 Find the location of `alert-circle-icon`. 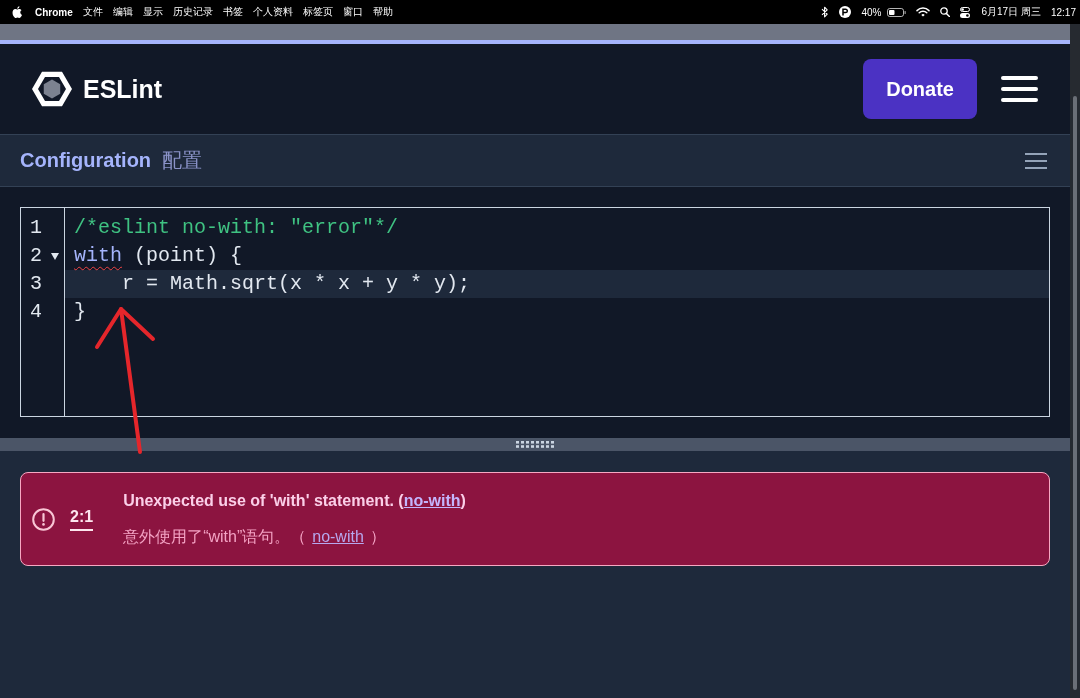

alert-circle-icon is located at coordinates (43, 519).